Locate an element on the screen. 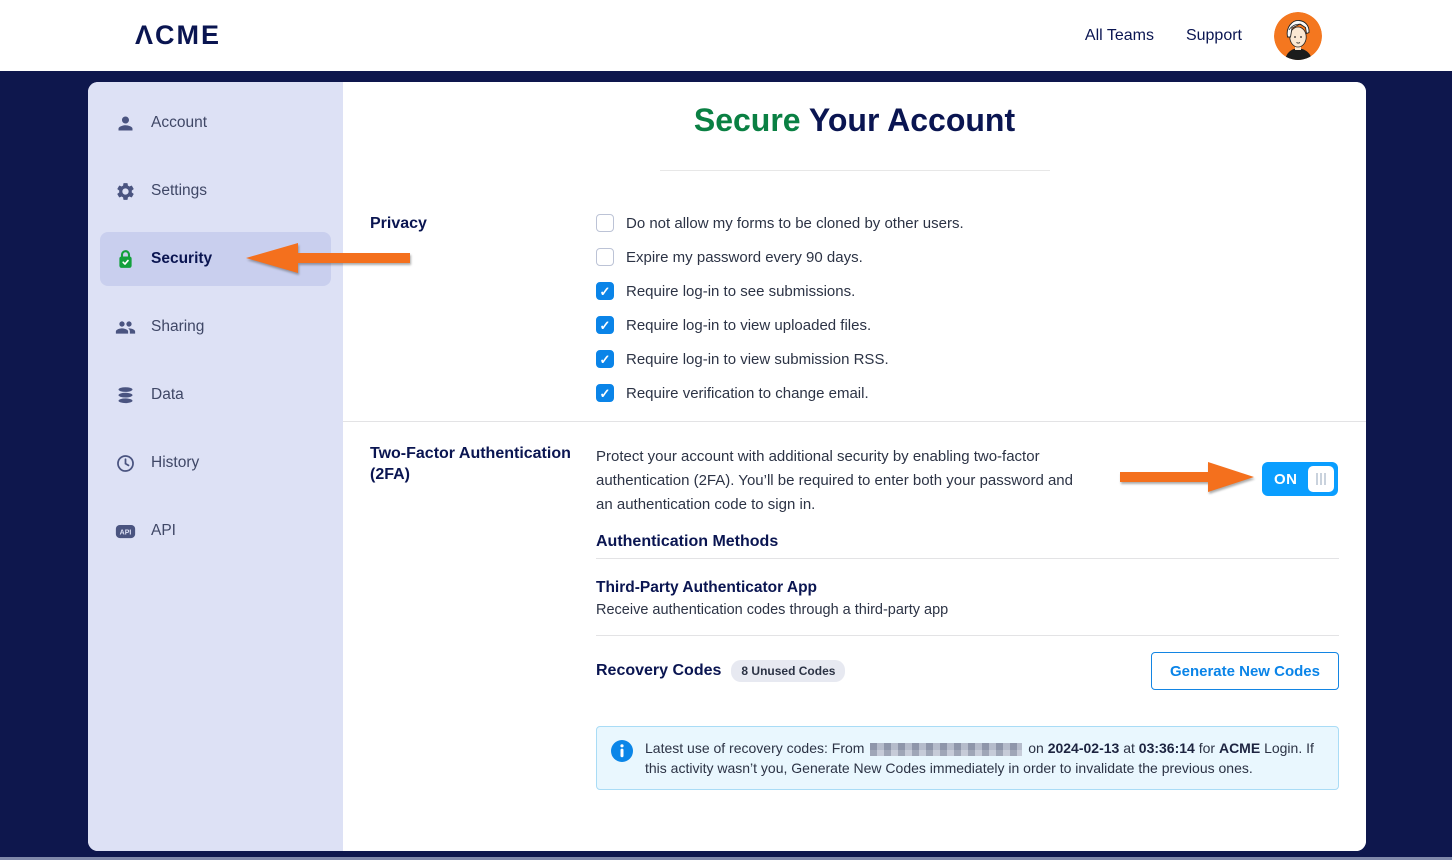  privacy-option-login-submissions: Require log-in to see submissions. is located at coordinates (780, 291).